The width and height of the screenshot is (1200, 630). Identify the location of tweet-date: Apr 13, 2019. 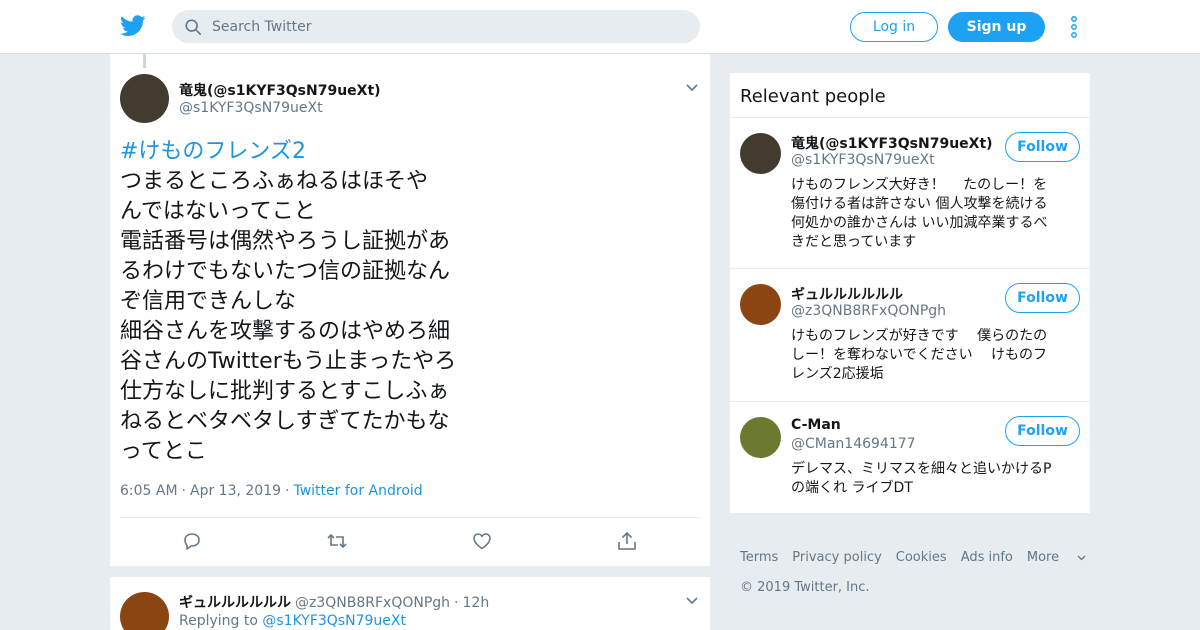
(235, 491).